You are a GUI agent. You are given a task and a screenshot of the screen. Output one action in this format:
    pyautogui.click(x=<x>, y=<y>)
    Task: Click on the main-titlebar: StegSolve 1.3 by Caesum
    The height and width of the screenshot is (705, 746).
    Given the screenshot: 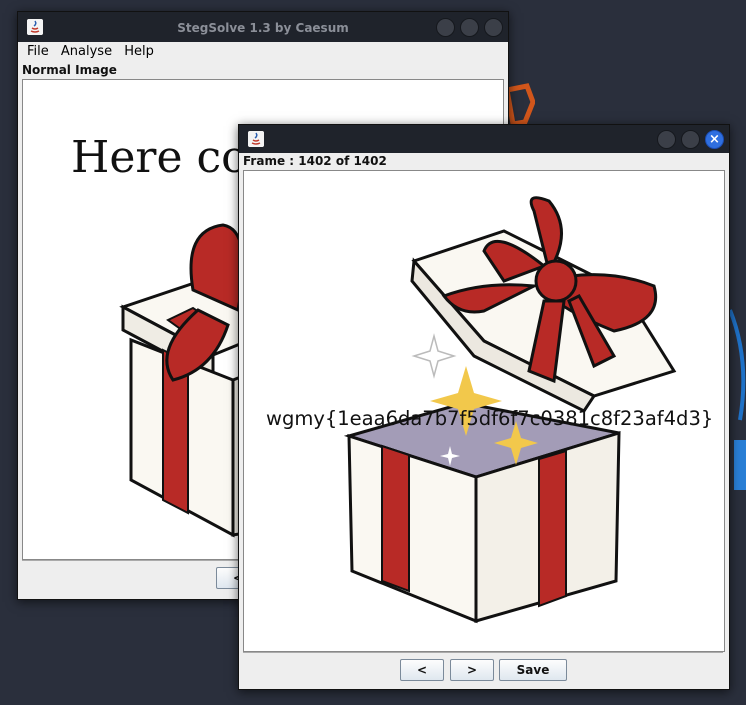 What is the action you would take?
    pyautogui.click(x=263, y=27)
    